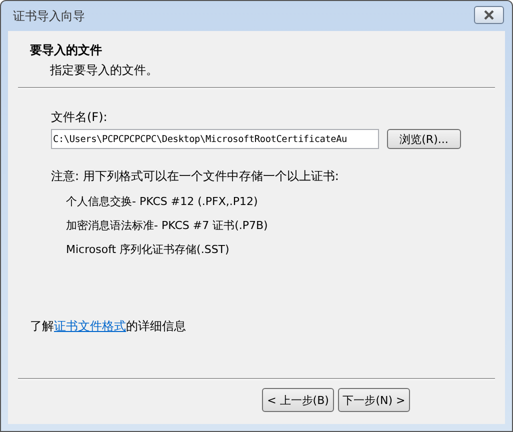 This screenshot has height=432, width=513. I want to click on info-text: 了解证书文件格式的详细信息, so click(108, 326).